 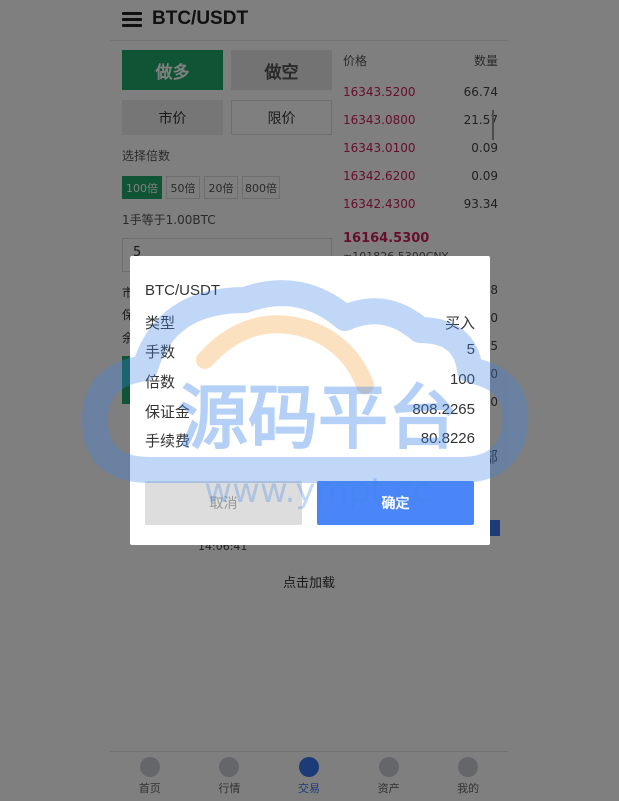 What do you see at coordinates (310, 381) in the screenshot?
I see `dialog-row-leverage: 倍数 100` at bounding box center [310, 381].